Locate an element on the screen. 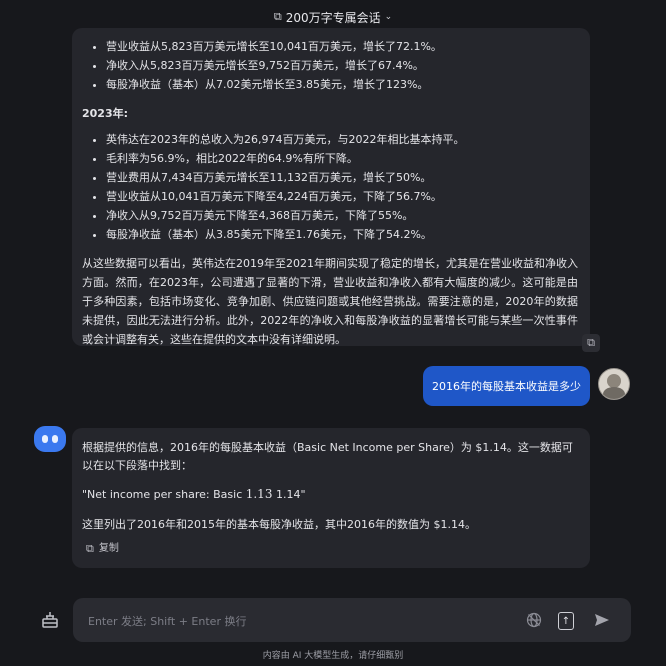 This screenshot has height=666, width=666. user-avatar is located at coordinates (614, 384).